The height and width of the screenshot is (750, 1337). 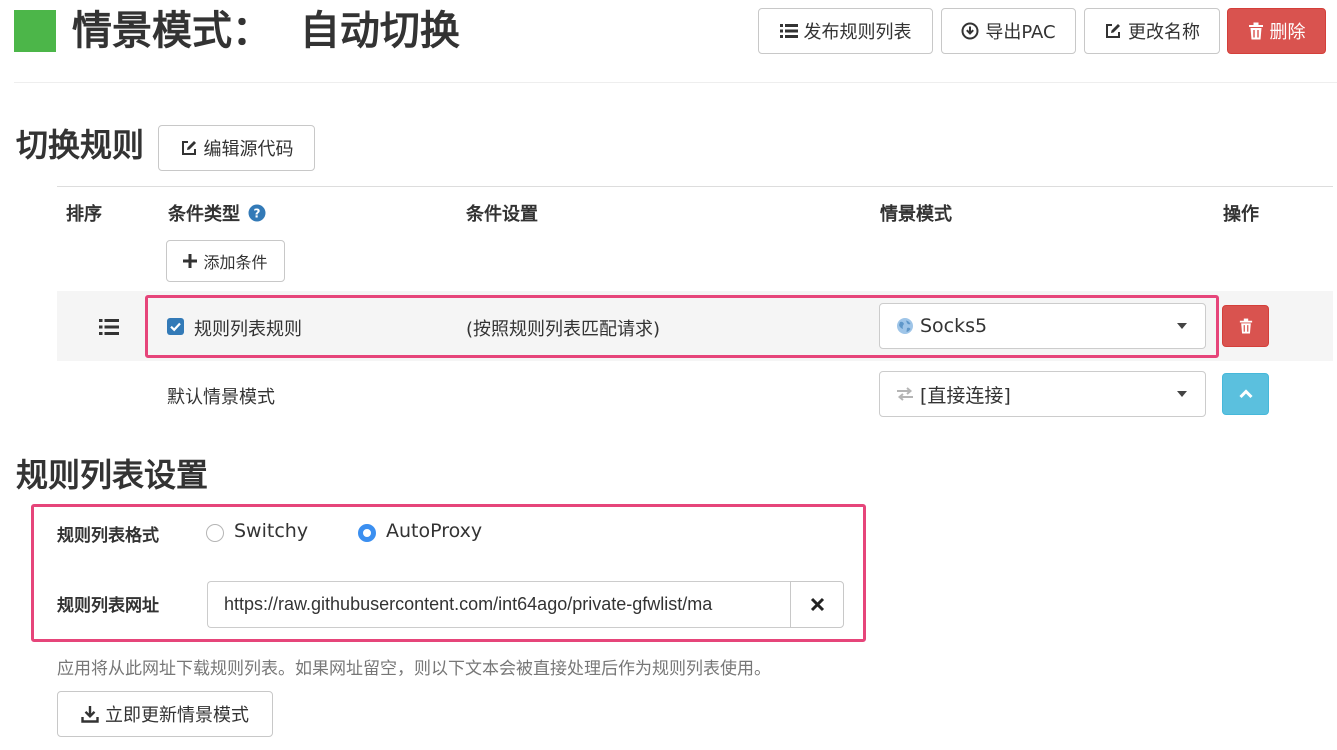 I want to click on add-condition-label: 添加条件, so click(x=235, y=262).